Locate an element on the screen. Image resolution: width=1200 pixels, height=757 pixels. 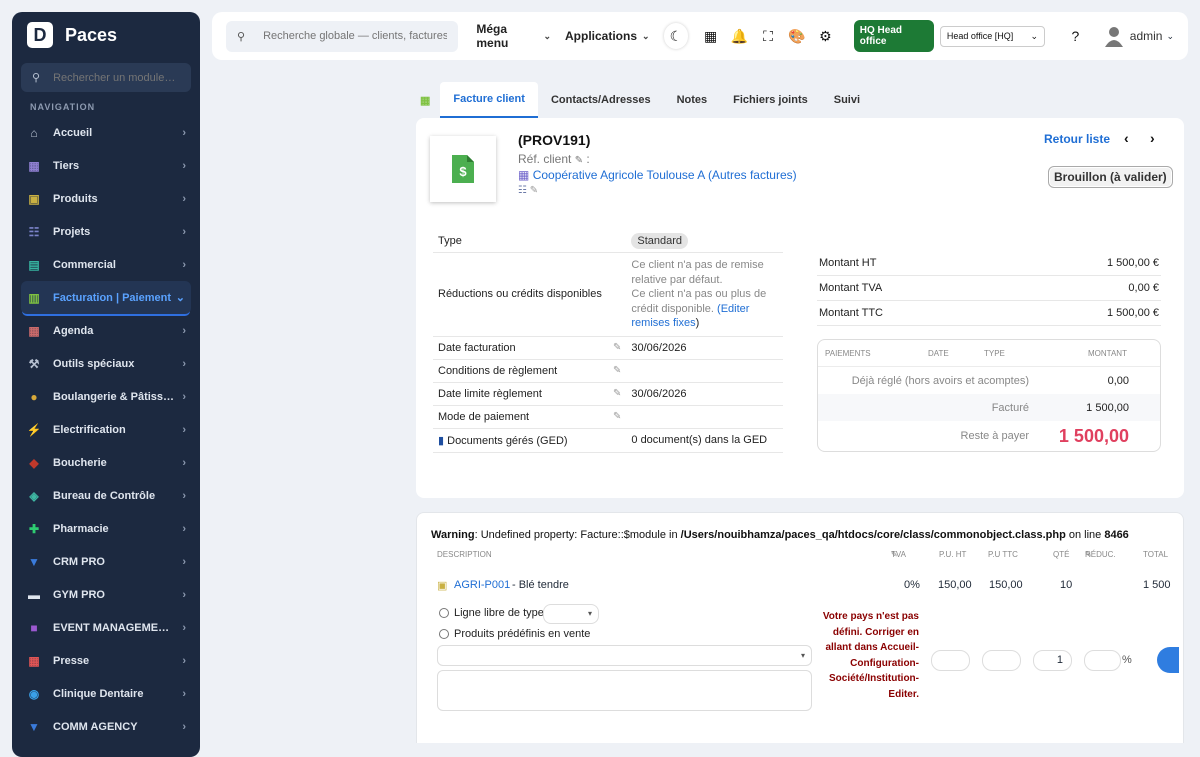
reduc-col: RÉDUC. ✎ is located at coordinates (1100, 554).